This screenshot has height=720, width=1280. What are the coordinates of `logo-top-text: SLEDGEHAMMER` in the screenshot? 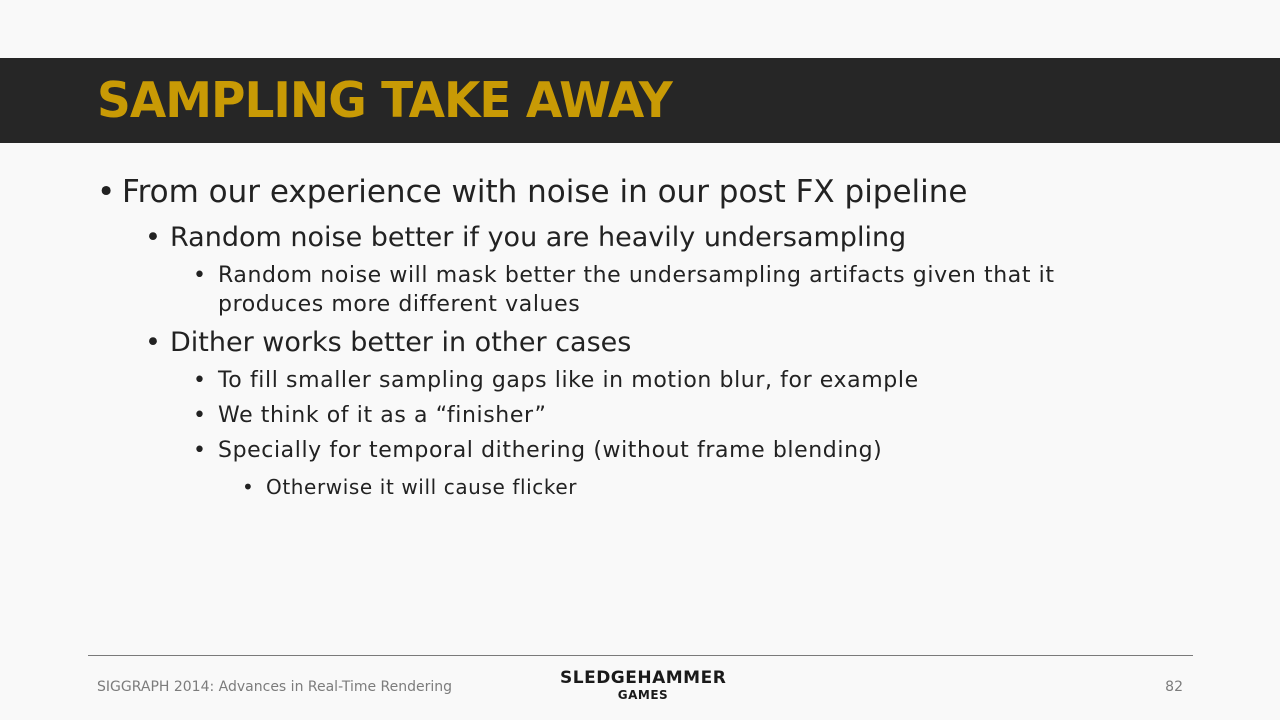 It's located at (643, 678).